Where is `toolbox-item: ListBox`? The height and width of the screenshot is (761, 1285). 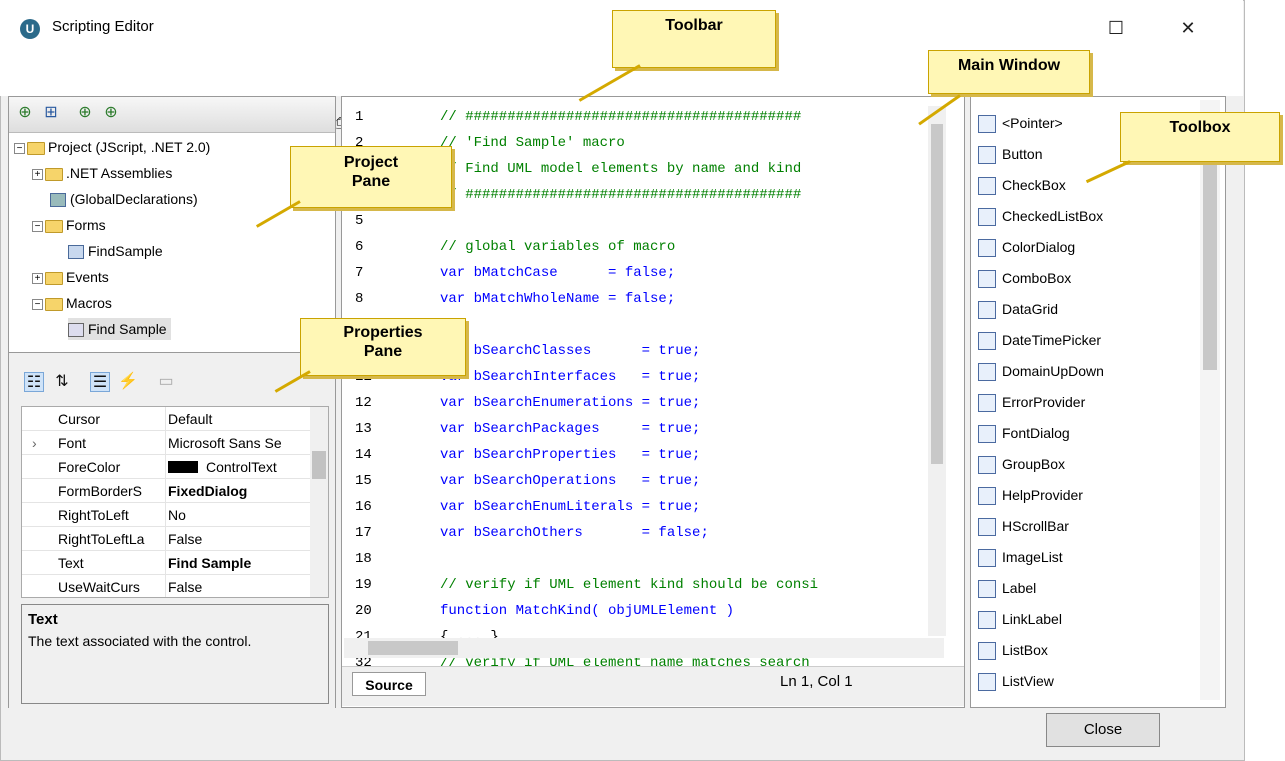
toolbox-item: ListBox is located at coordinates (1013, 650).